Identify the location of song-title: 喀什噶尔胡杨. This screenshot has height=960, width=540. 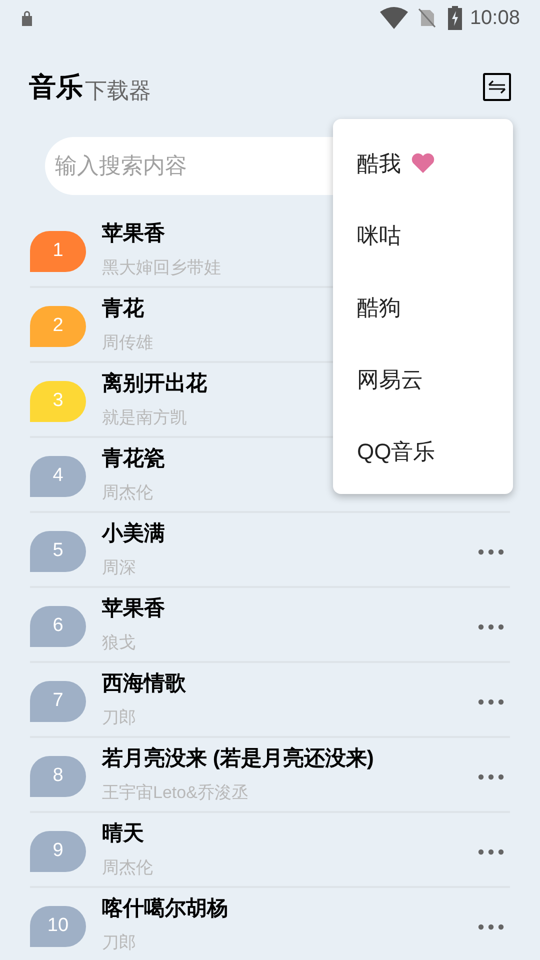
(165, 909).